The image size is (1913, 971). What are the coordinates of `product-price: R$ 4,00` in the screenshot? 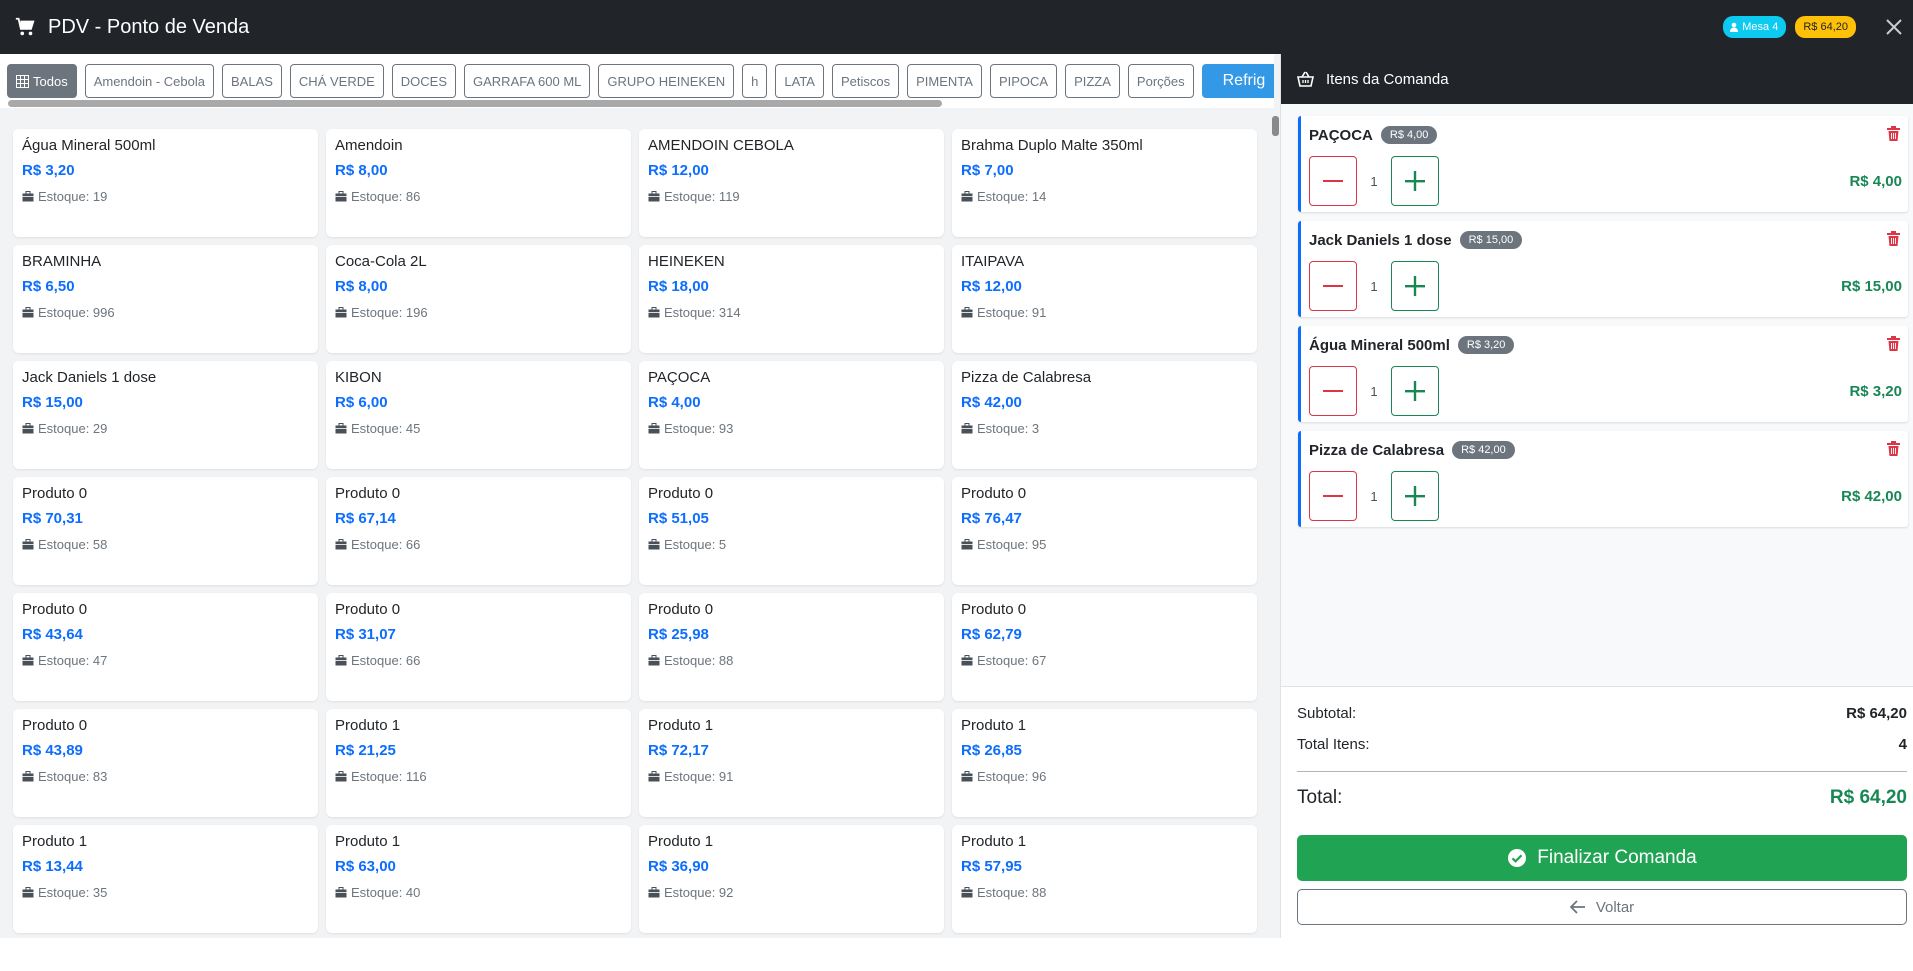 It's located at (674, 402).